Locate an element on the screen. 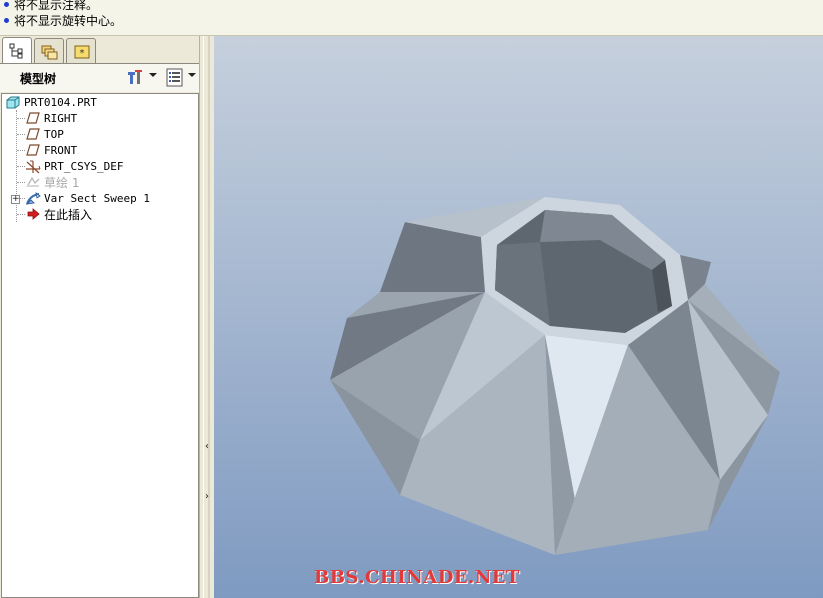 Image resolution: width=823 pixels, height=598 pixels. model-tree-icon is located at coordinates (16, 51).